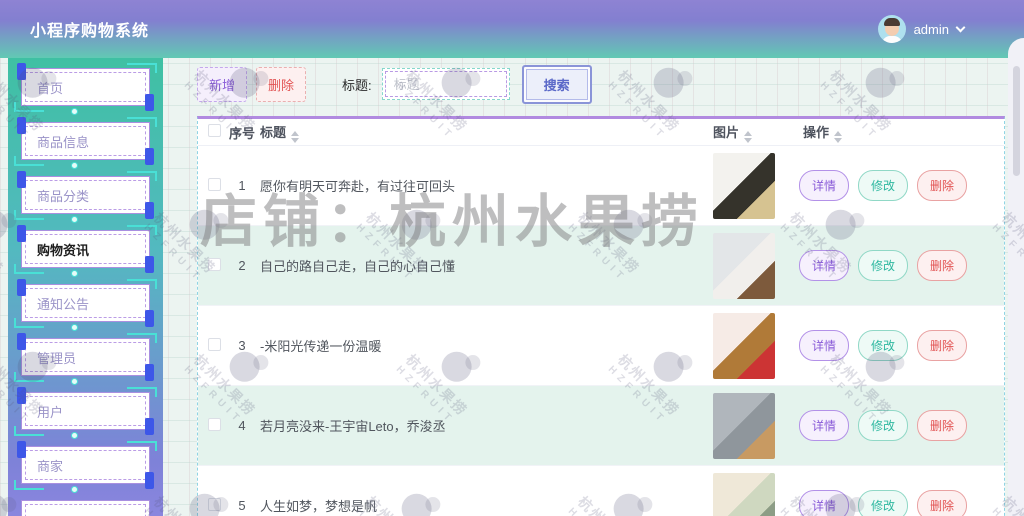 The image size is (1024, 516). Describe the element at coordinates (85, 413) in the screenshot. I see `sidebar-item-6: 用户` at that location.